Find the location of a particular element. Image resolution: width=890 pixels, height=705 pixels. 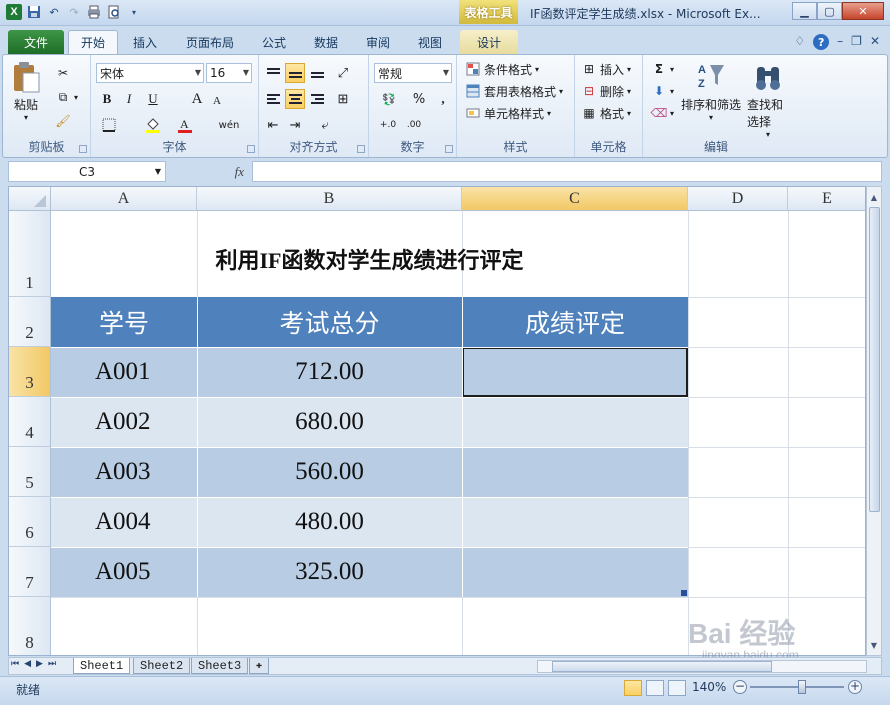

align-center-button is located at coordinates (295, 99).